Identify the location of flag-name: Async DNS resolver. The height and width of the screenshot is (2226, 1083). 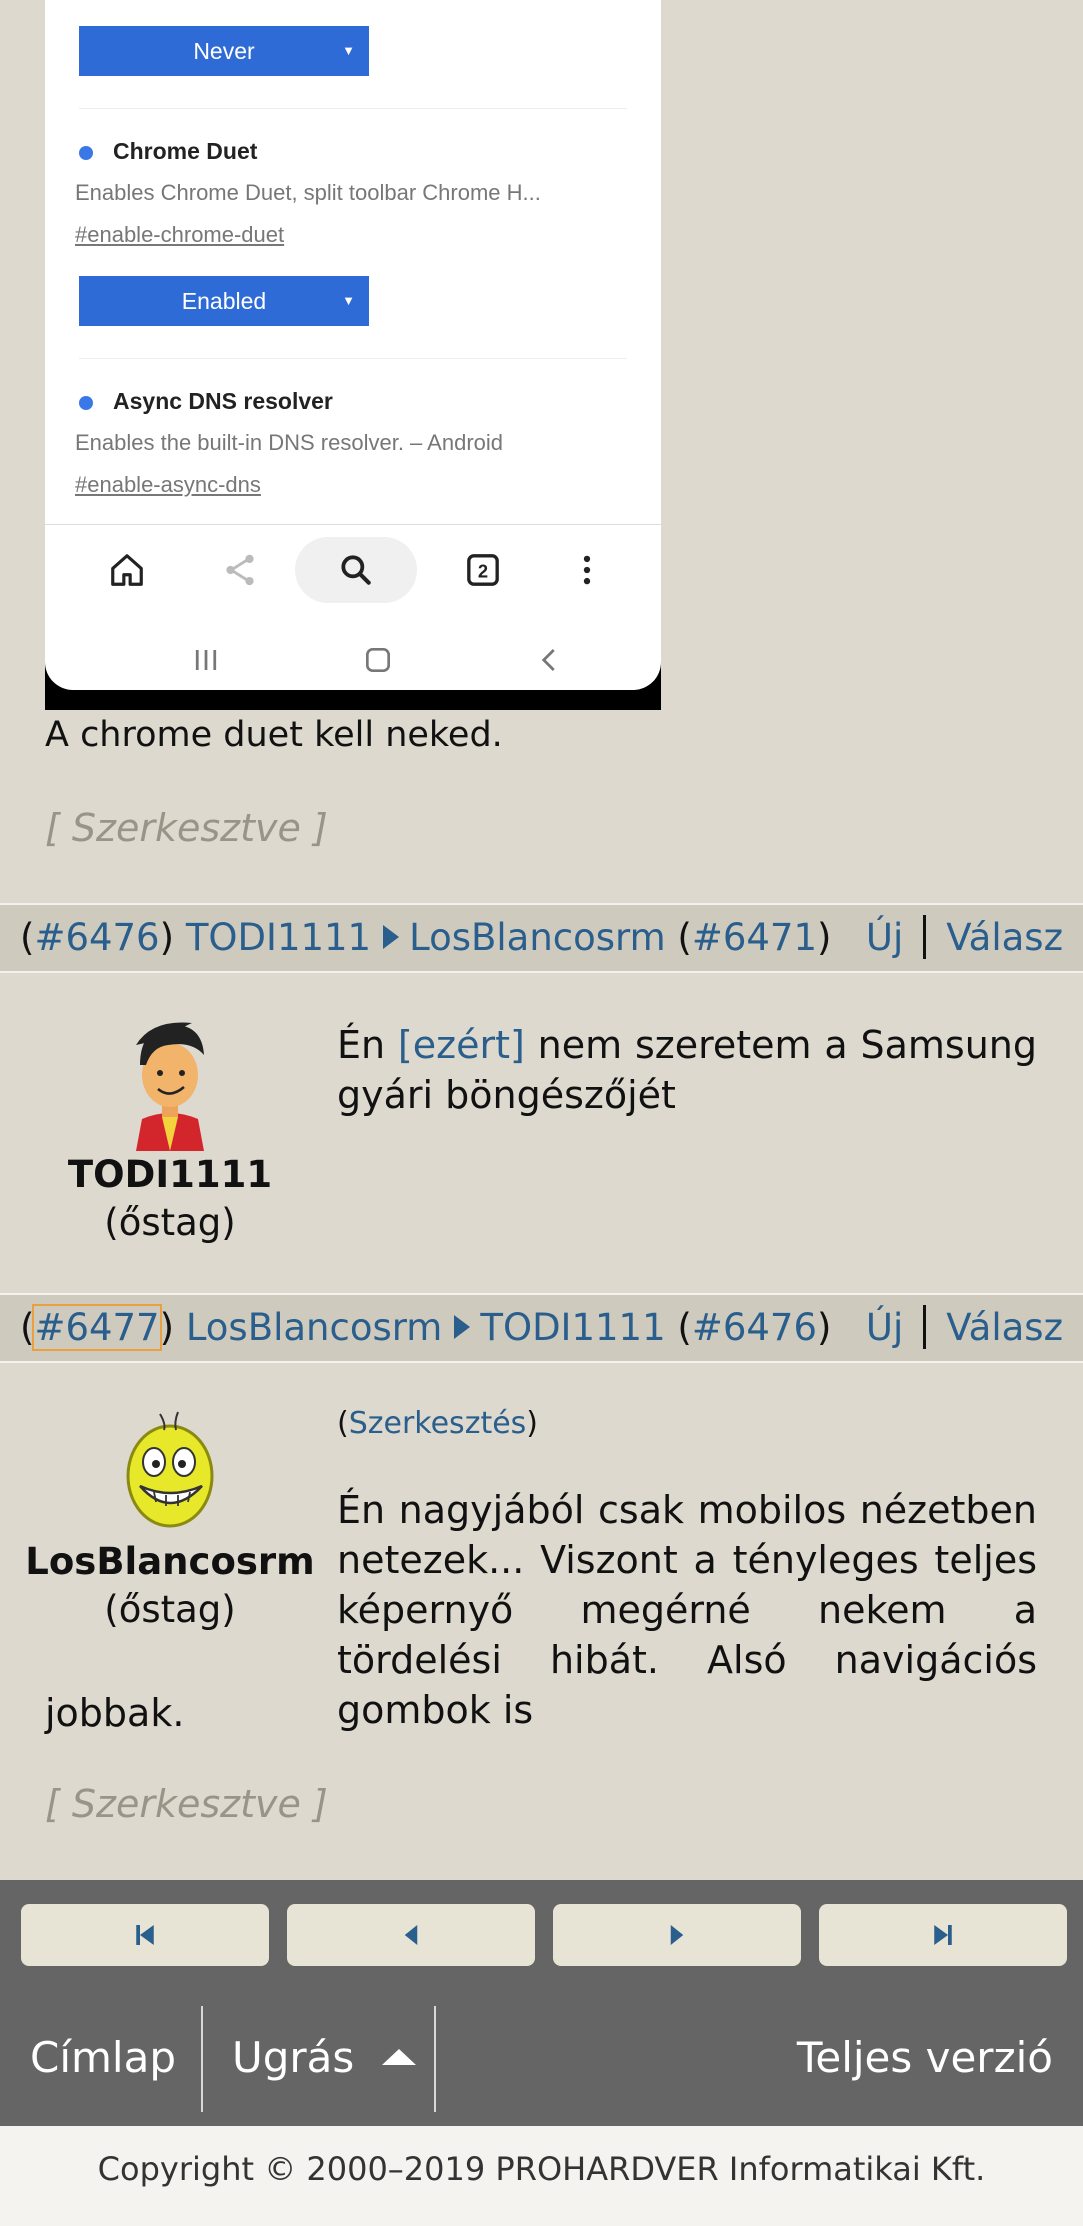
(223, 401).